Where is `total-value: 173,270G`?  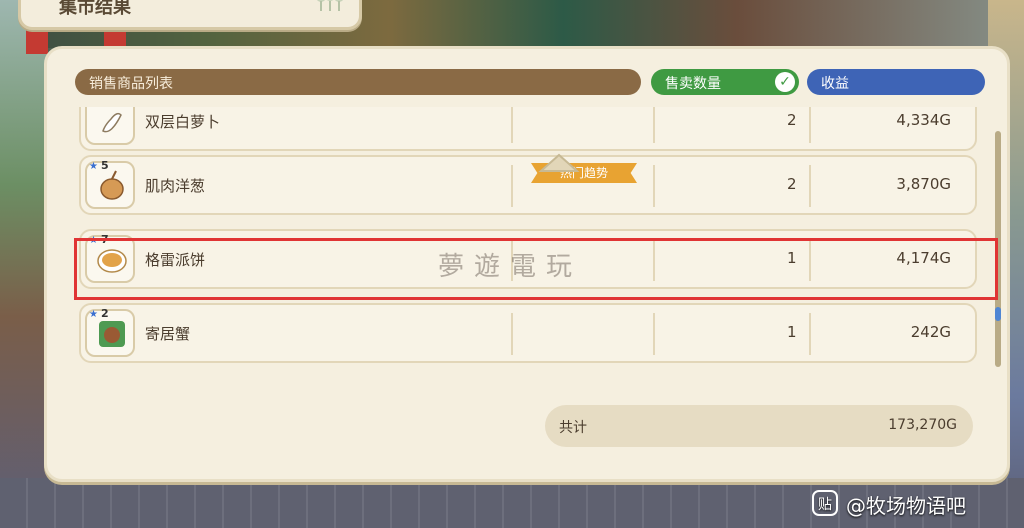
total-value: 173,270G is located at coordinates (922, 425).